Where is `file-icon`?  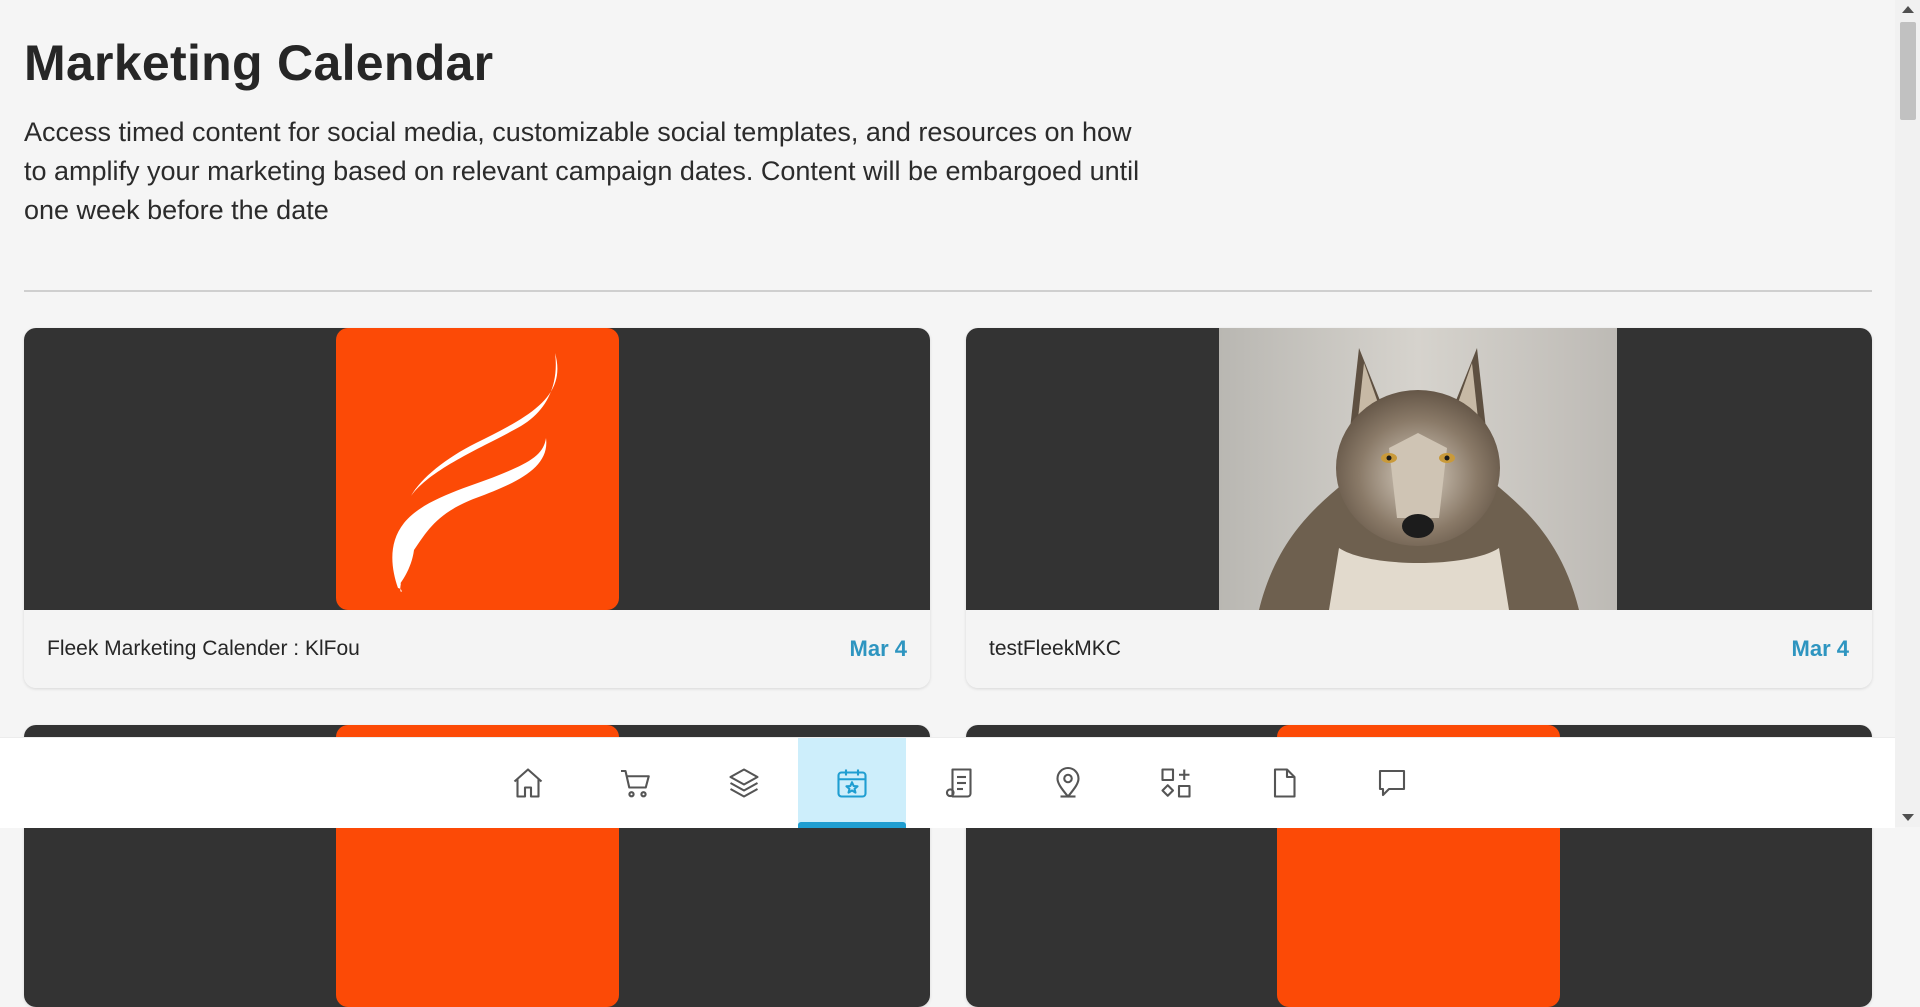
file-icon is located at coordinates (1284, 783).